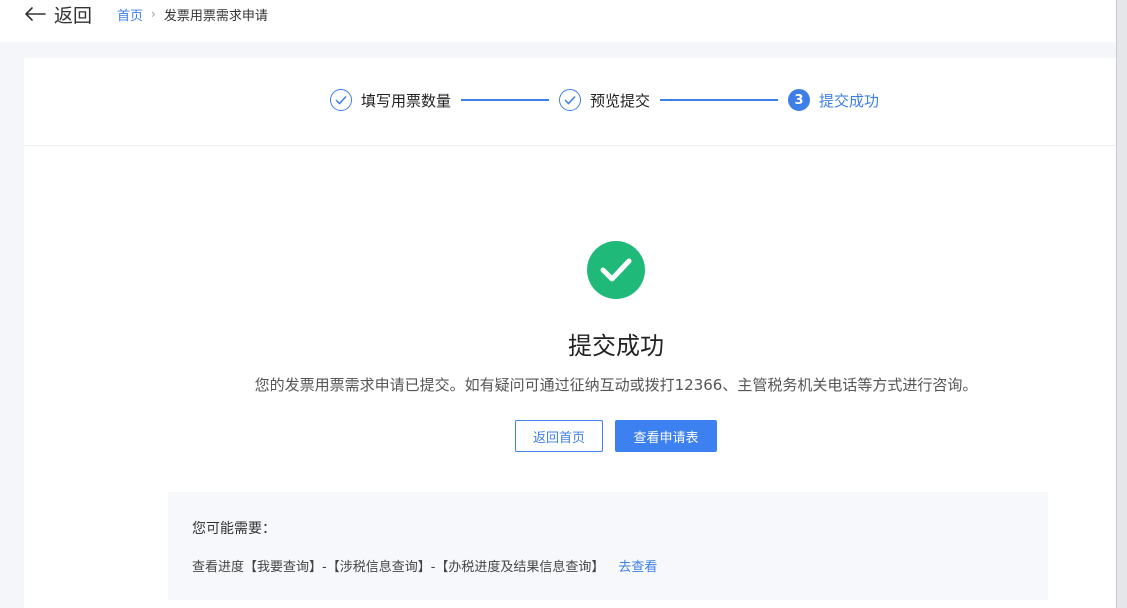  I want to click on go-view-link: 去查看, so click(637, 565).